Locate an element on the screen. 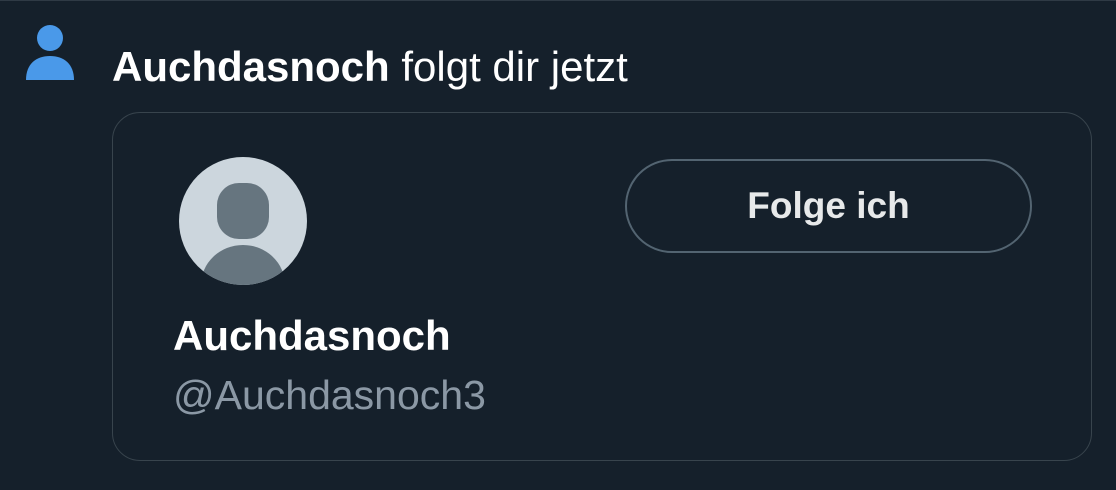 The image size is (1116, 490). user-handle: @Auchdasnoch3 is located at coordinates (329, 395).